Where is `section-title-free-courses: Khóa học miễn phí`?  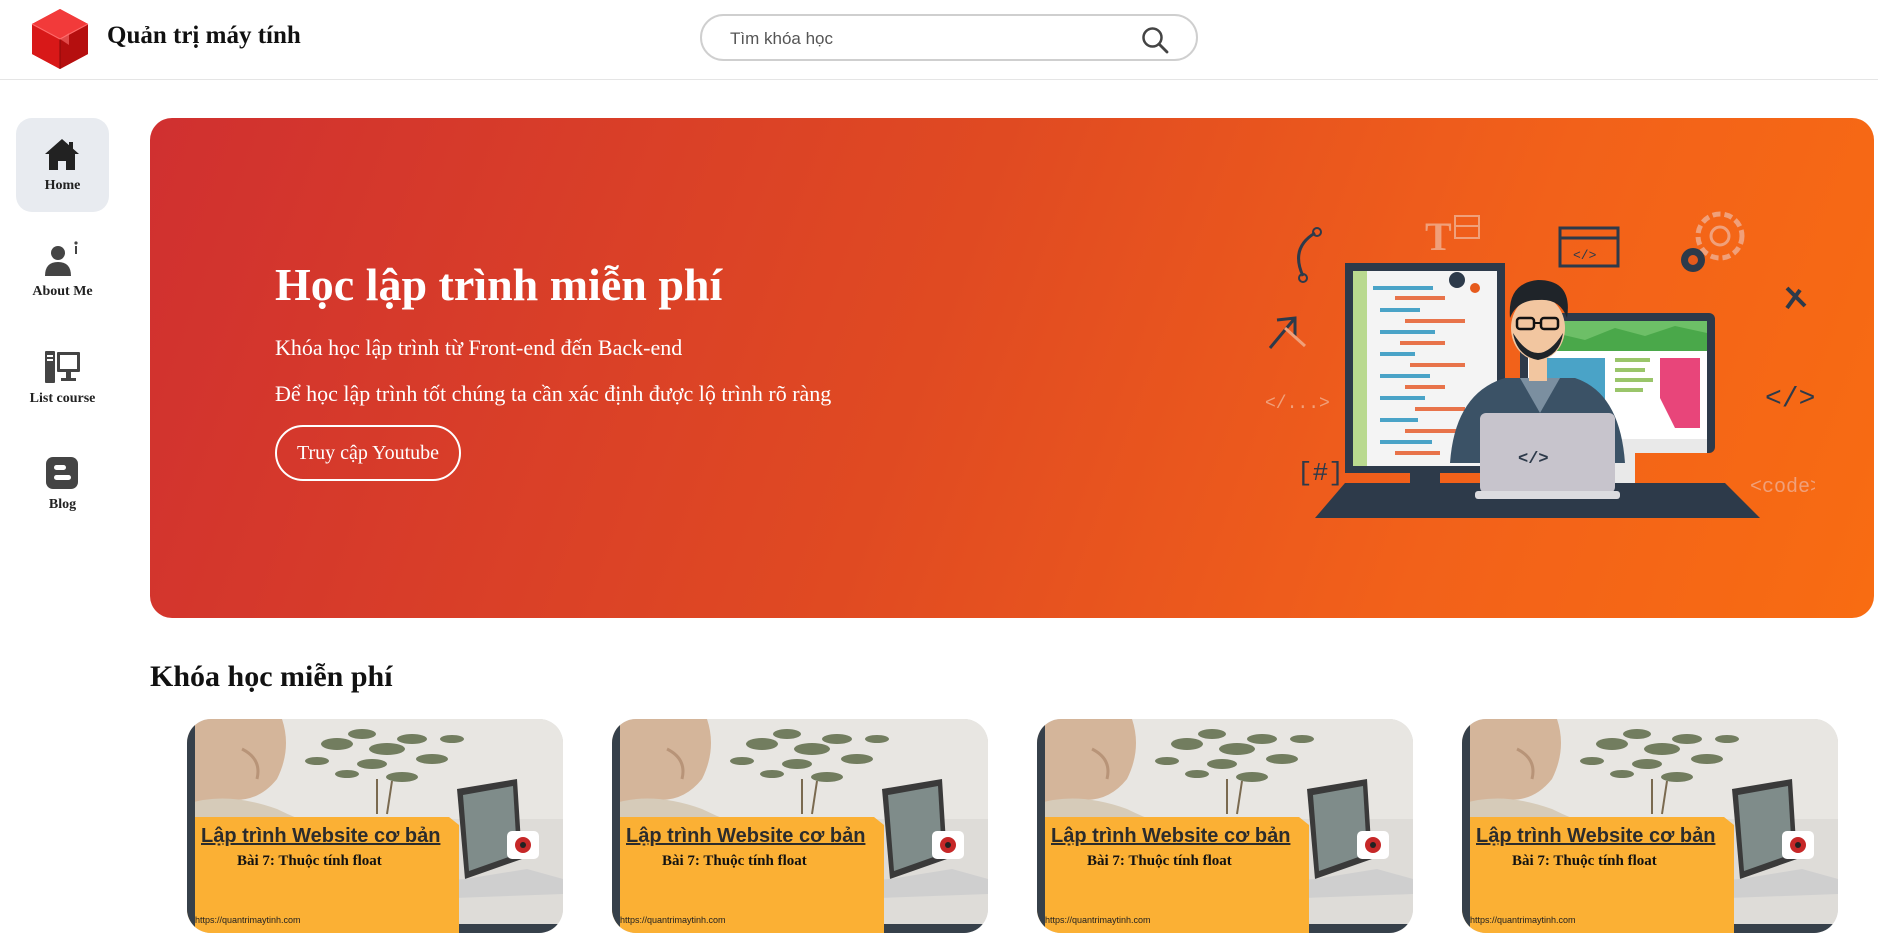
section-title-free-courses: Khóa học miễn phí is located at coordinates (271, 676).